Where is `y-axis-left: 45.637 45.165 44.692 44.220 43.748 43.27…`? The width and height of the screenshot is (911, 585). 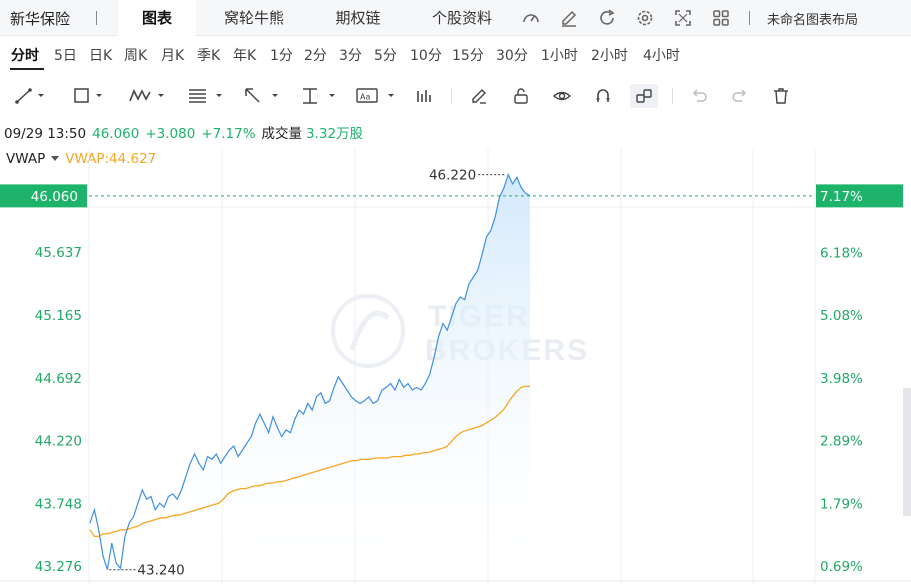
y-axis-left: 45.637 45.165 44.692 44.220 43.748 43.27… is located at coordinates (58, 410).